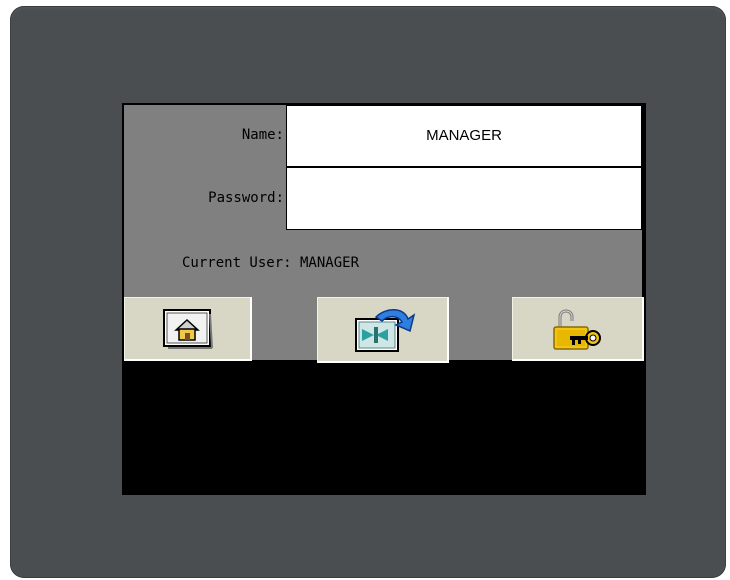  I want to click on exit-screen-icon, so click(383, 330).